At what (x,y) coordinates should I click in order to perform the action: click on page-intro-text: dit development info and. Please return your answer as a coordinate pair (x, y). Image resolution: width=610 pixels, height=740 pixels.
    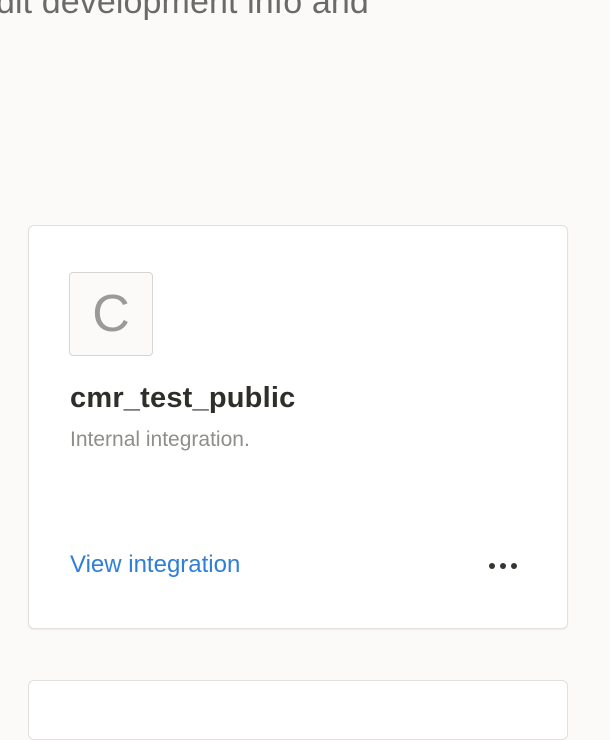
    Looking at the image, I should click on (184, 10).